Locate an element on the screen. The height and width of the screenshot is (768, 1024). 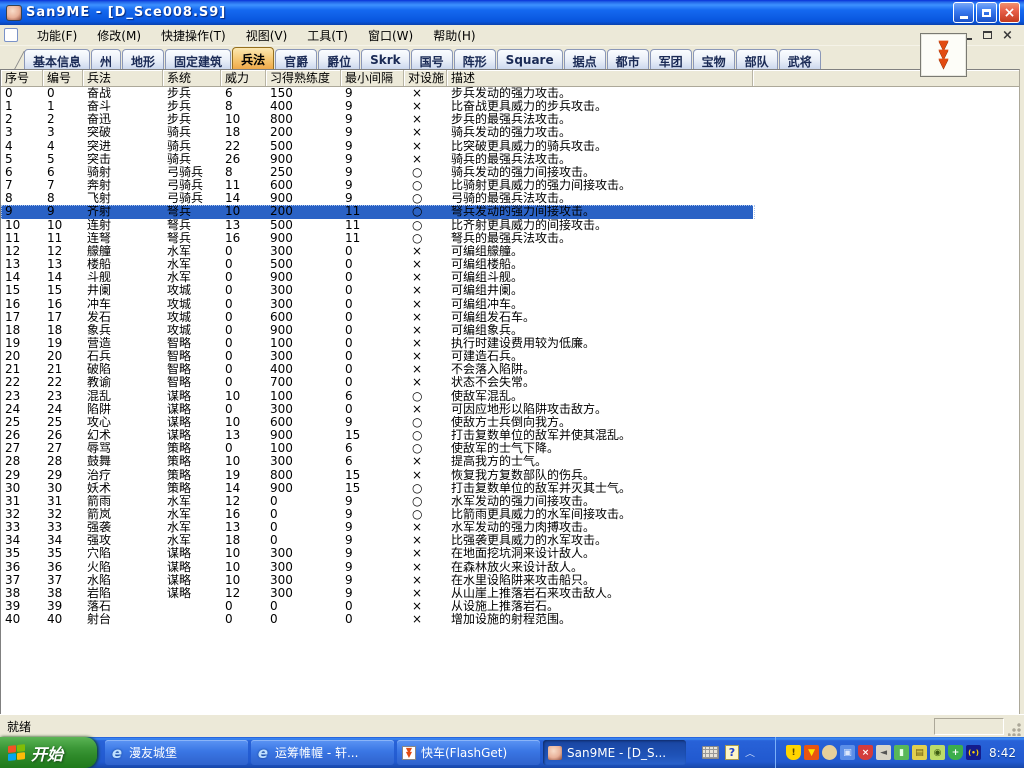
help-icon: ? is located at coordinates (732, 752).